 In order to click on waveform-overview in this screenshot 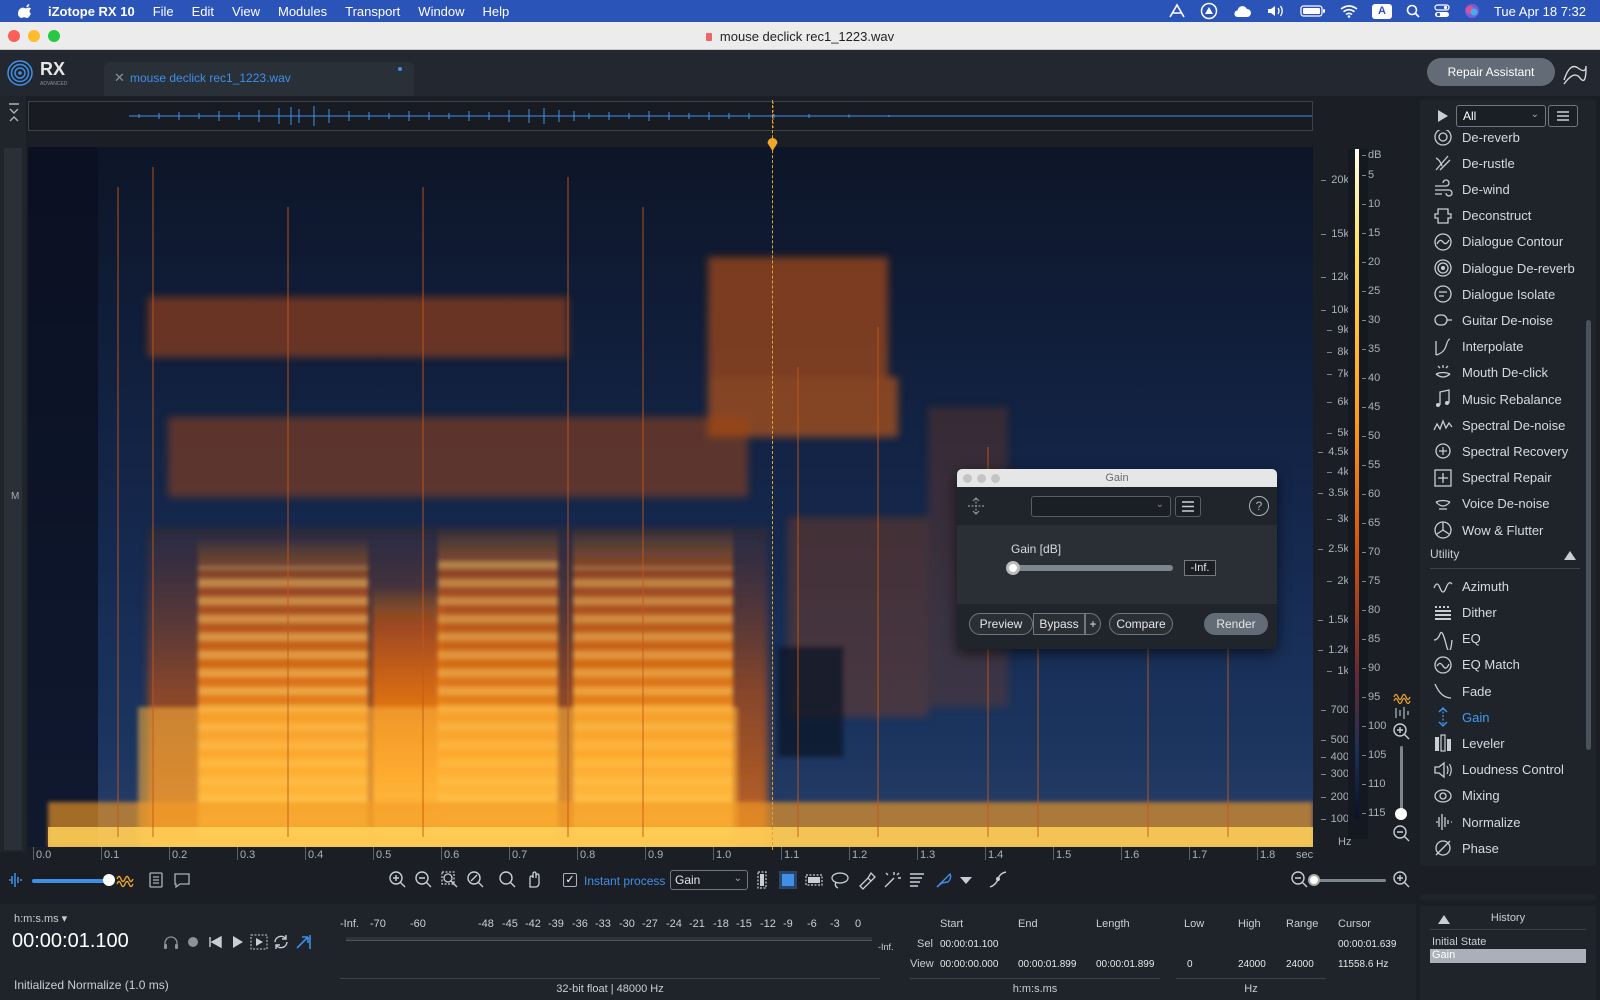, I will do `click(670, 116)`.